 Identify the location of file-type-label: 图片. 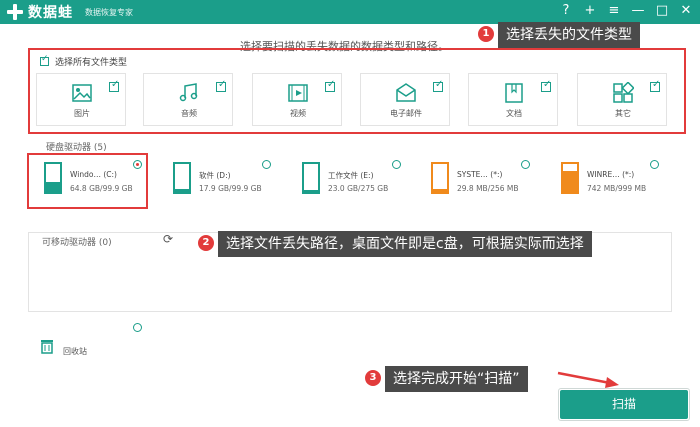
(82, 113).